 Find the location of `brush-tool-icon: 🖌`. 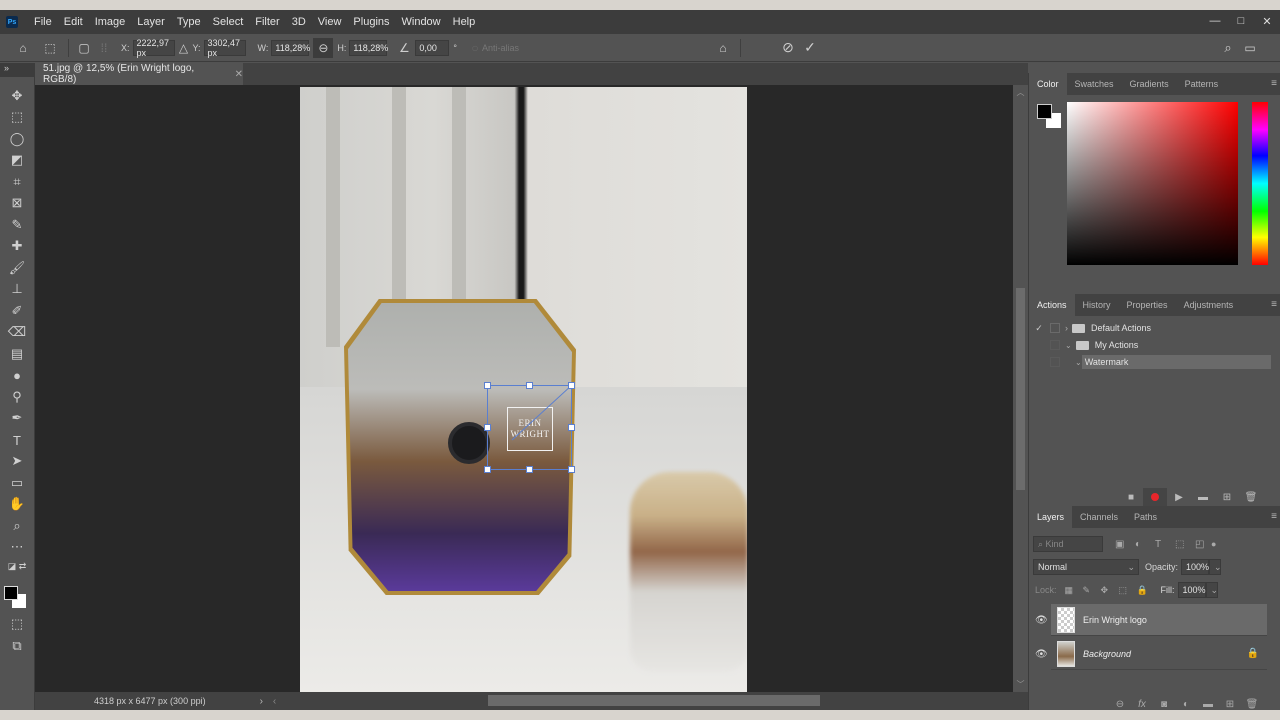

brush-tool-icon: 🖌 is located at coordinates (17, 268).